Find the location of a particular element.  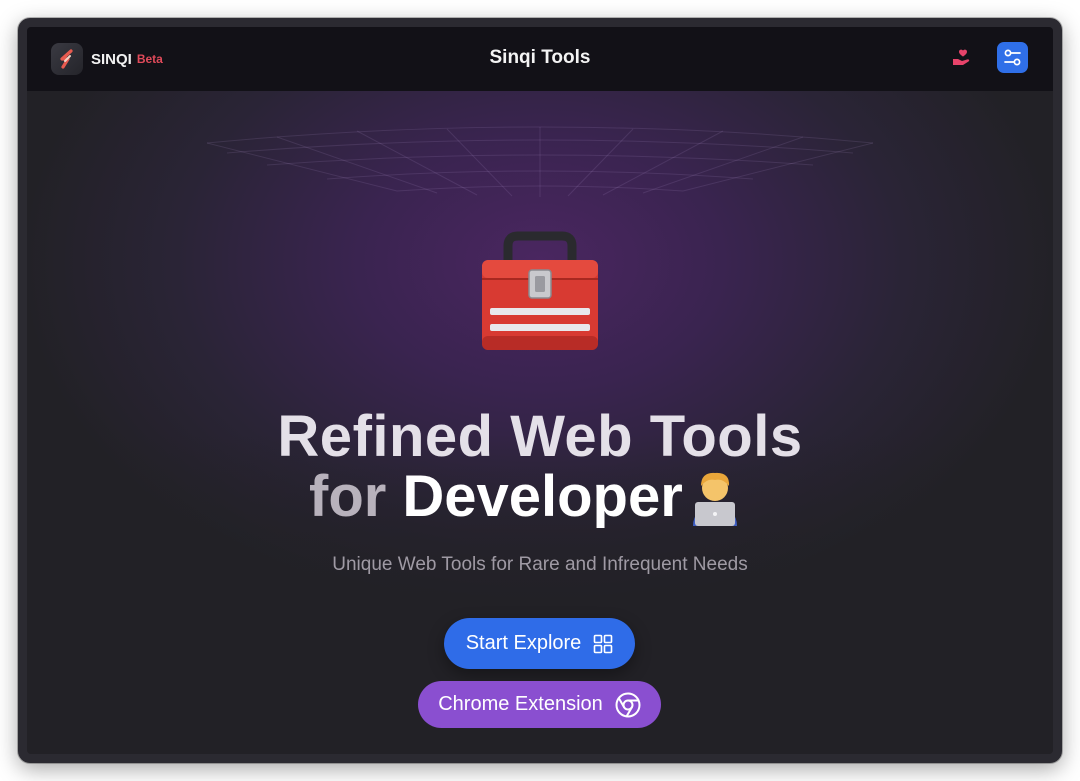

navbar: SINQI Beta Sinqi Tools is located at coordinates (540, 59).